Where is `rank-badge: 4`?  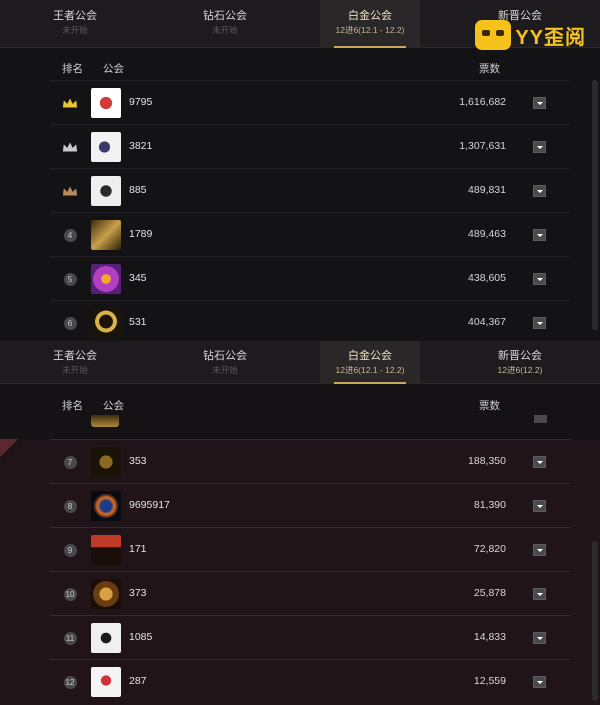 rank-badge: 4 is located at coordinates (70, 235).